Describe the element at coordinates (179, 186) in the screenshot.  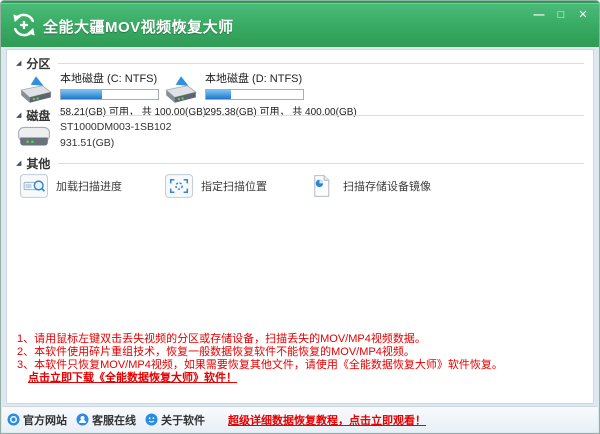
I see `scan-location-icon` at that location.